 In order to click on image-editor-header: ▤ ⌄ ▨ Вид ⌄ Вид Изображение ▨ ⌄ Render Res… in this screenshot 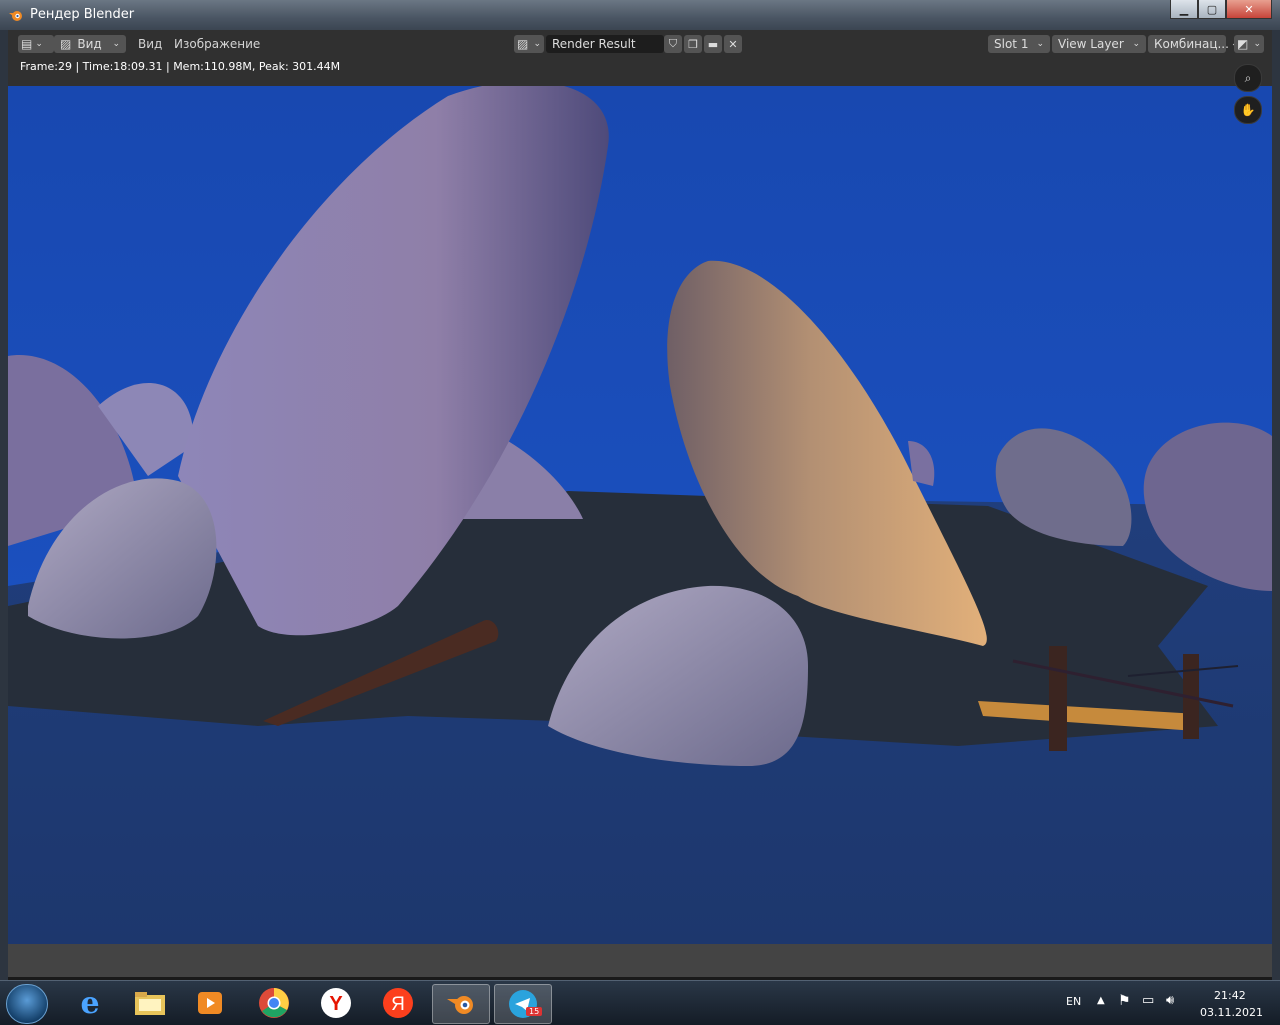, I will do `click(640, 44)`.